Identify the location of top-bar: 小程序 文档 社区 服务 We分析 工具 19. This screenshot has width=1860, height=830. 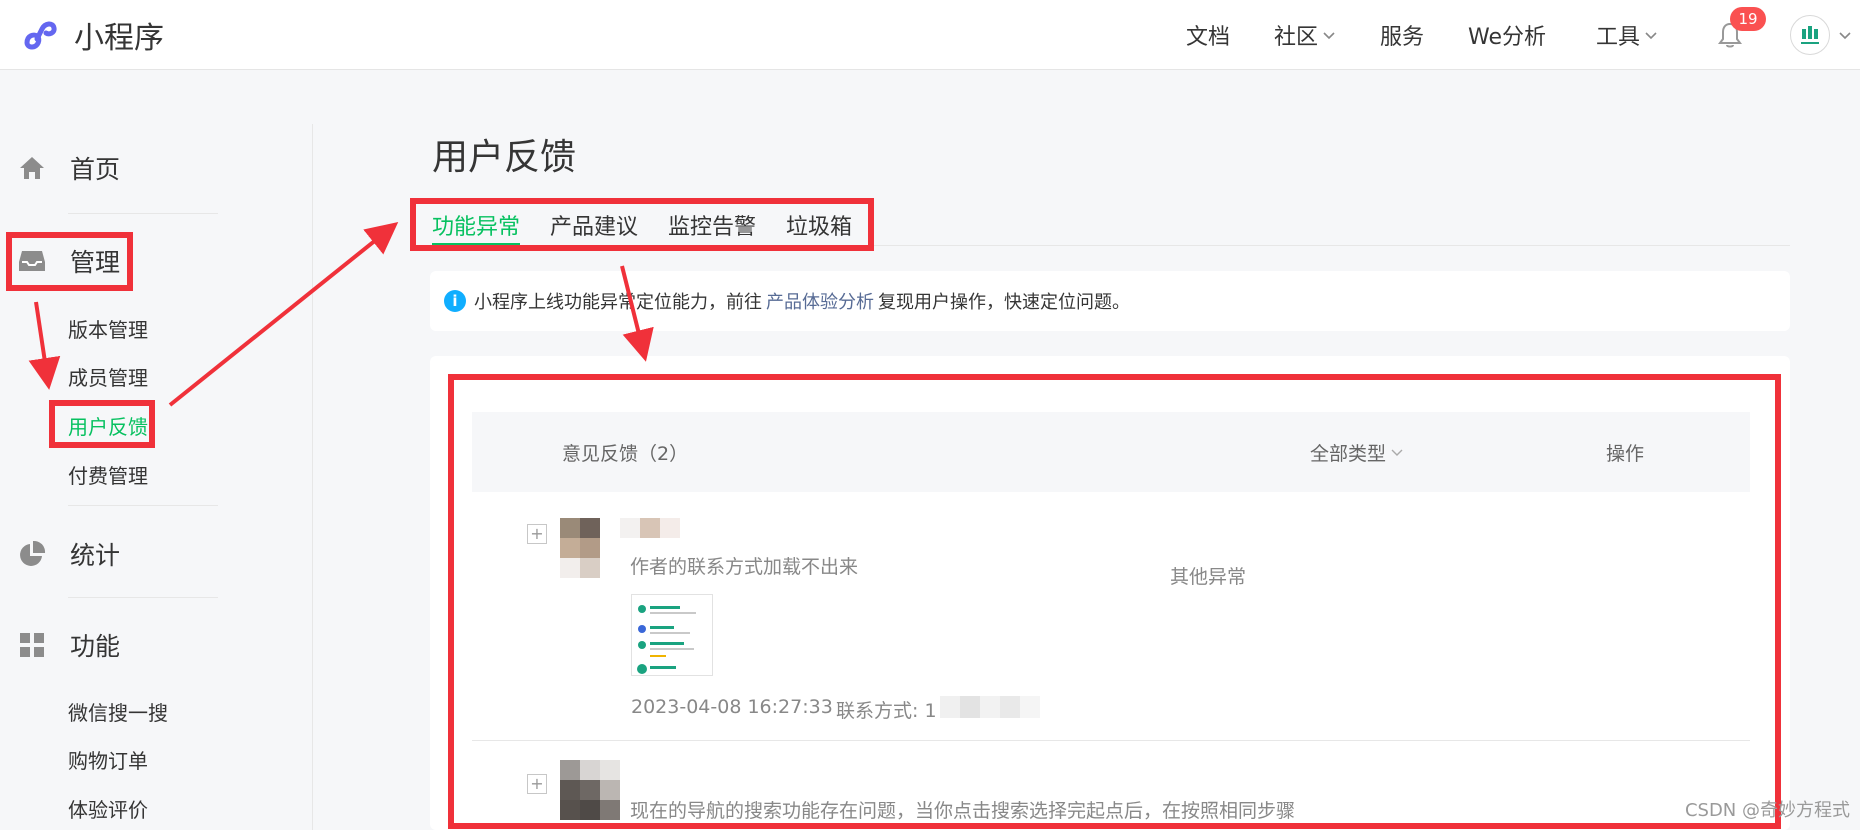
(930, 35).